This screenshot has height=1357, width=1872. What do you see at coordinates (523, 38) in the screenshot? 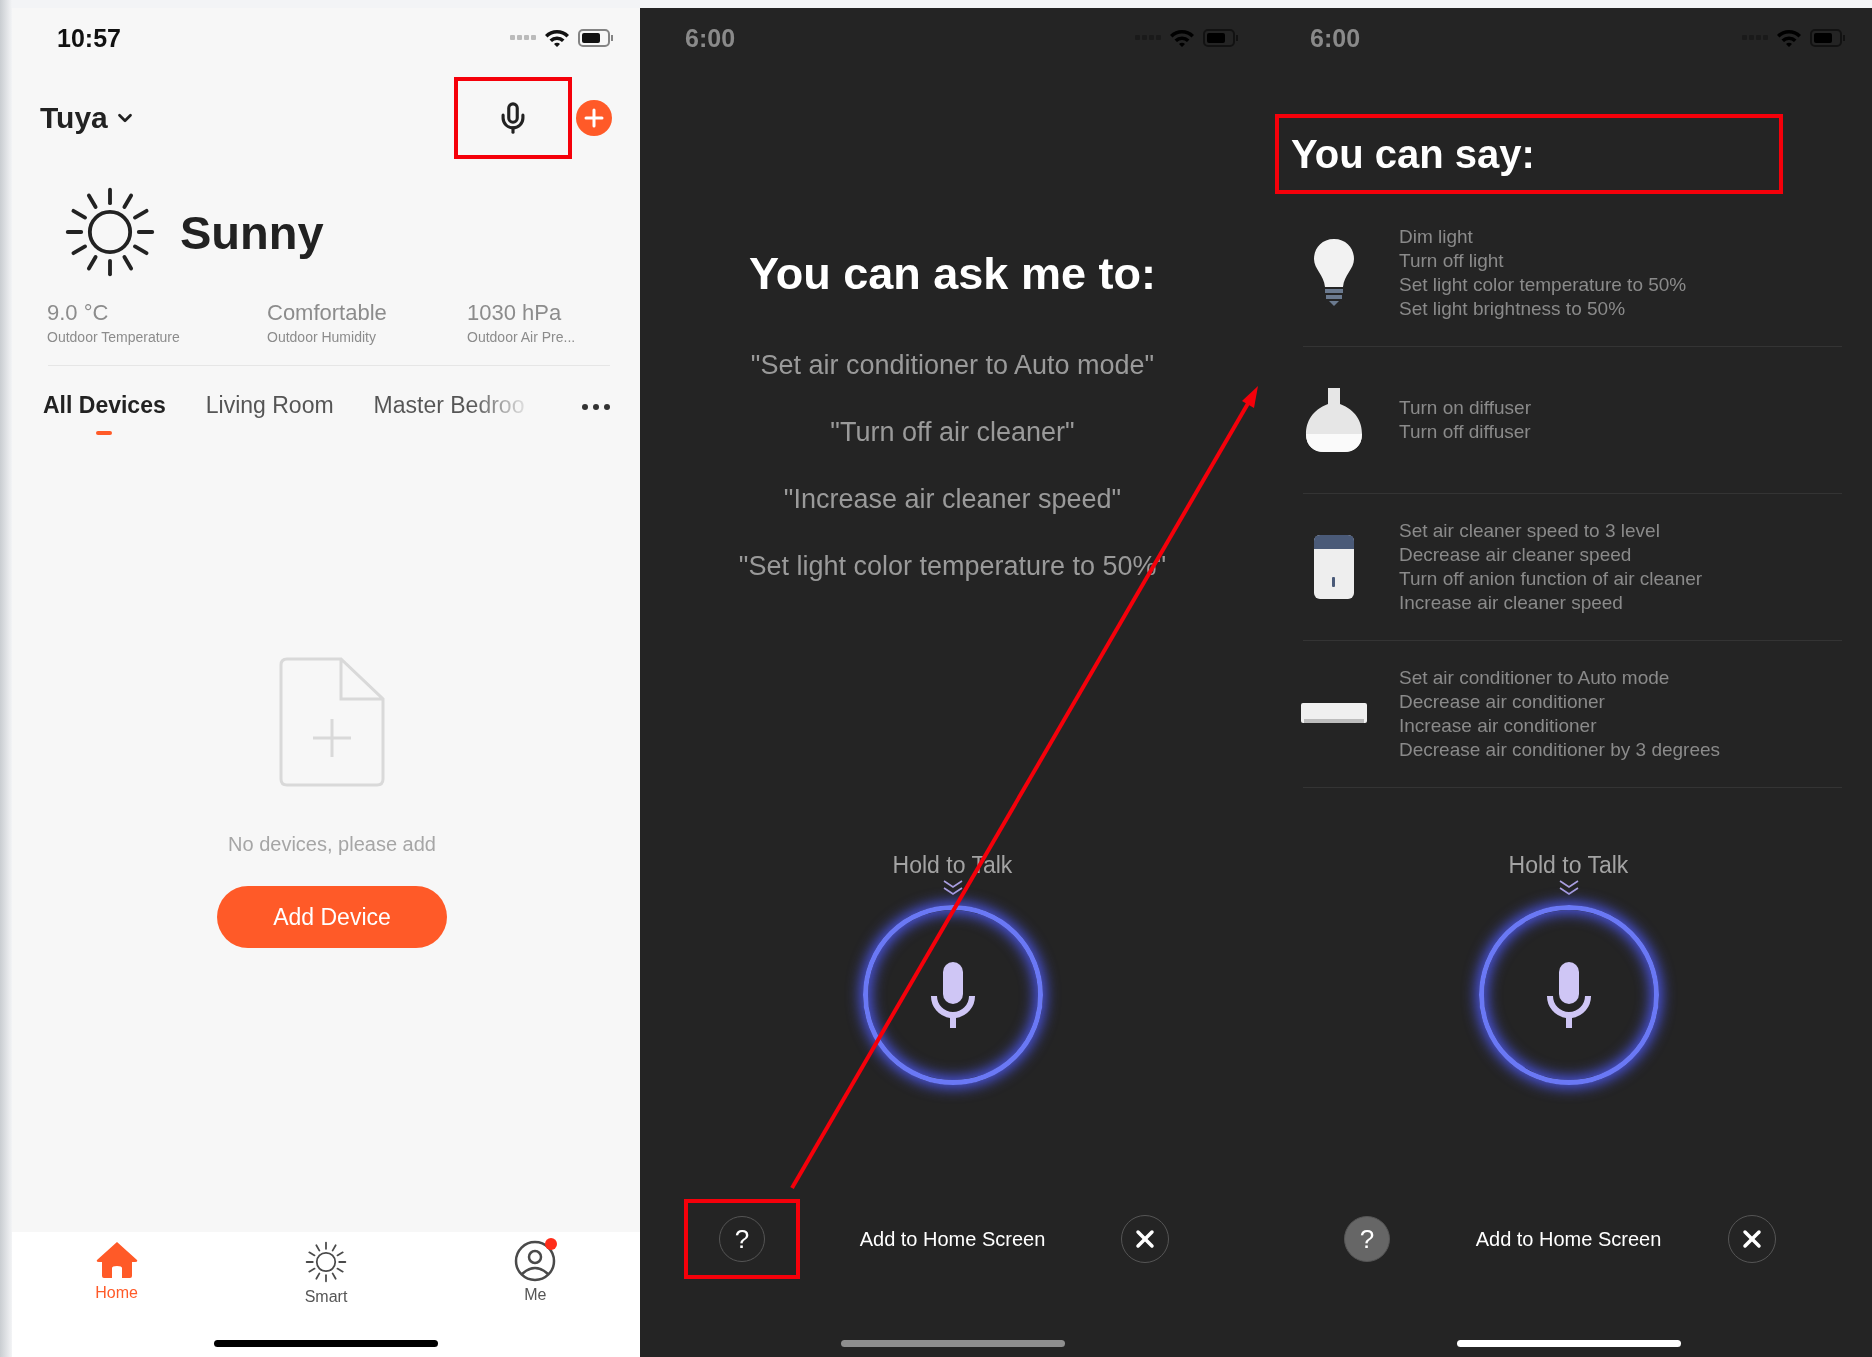
I see `signal-icon` at bounding box center [523, 38].